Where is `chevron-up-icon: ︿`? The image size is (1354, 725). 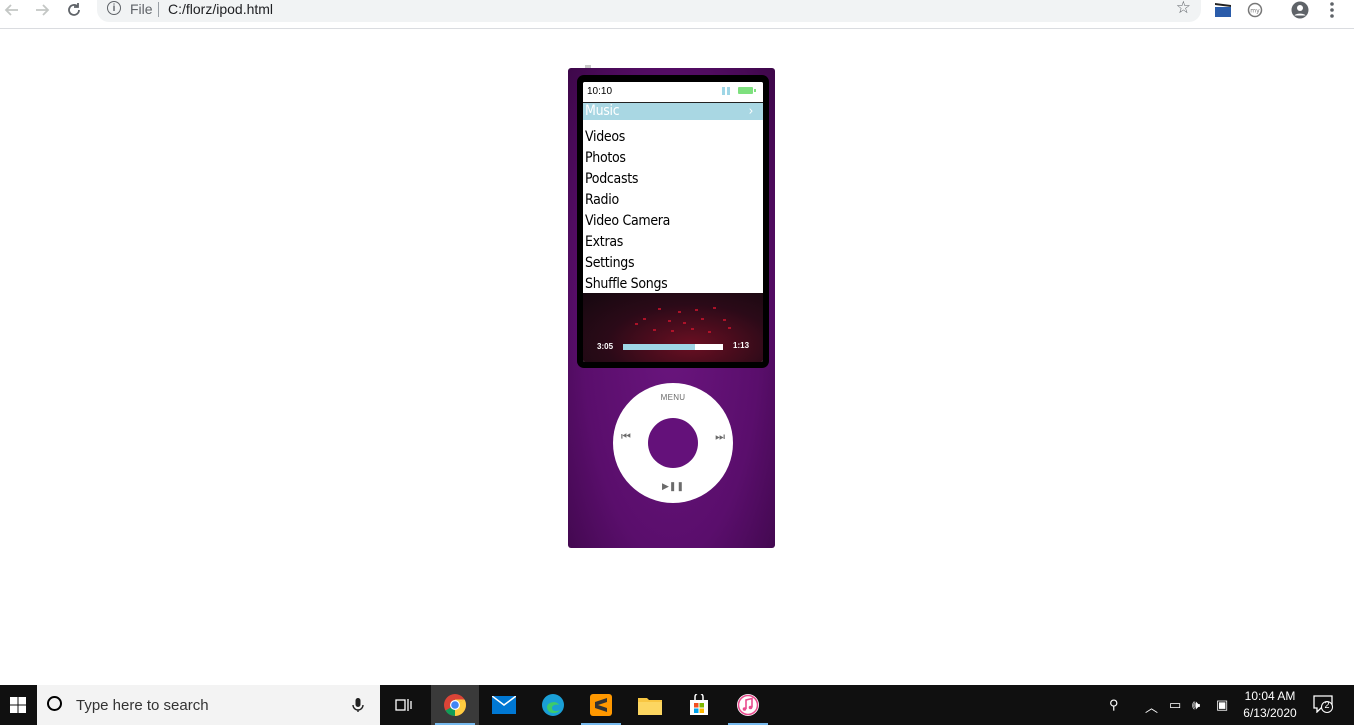
chevron-up-icon: ︿ is located at coordinates (1151, 706).